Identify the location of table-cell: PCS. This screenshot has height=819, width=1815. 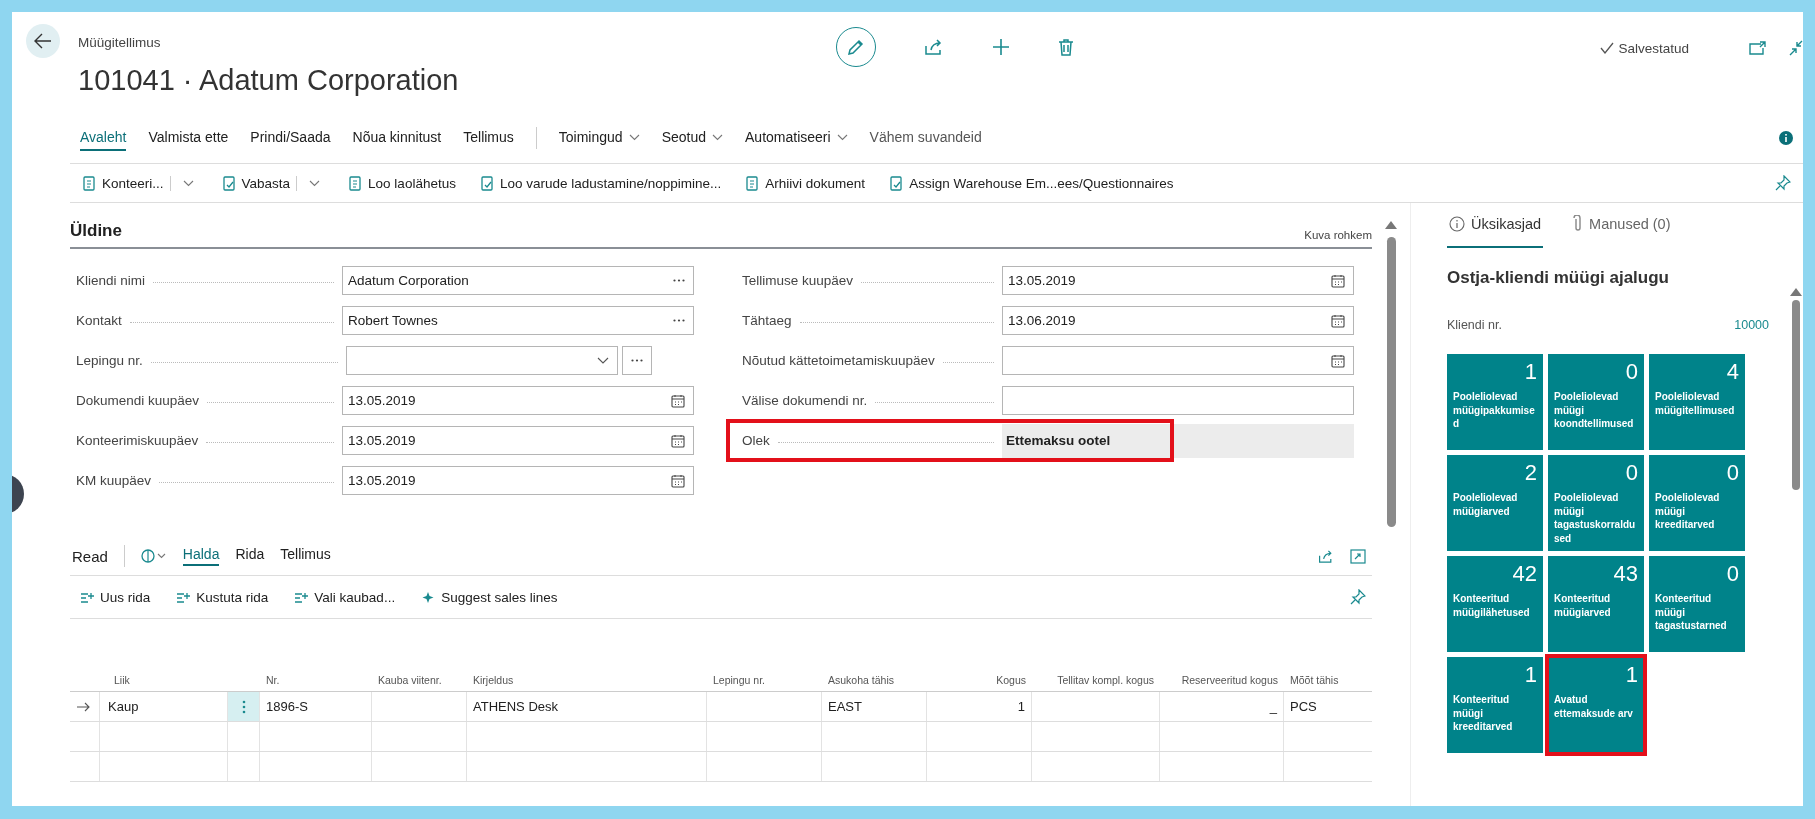
(1303, 706).